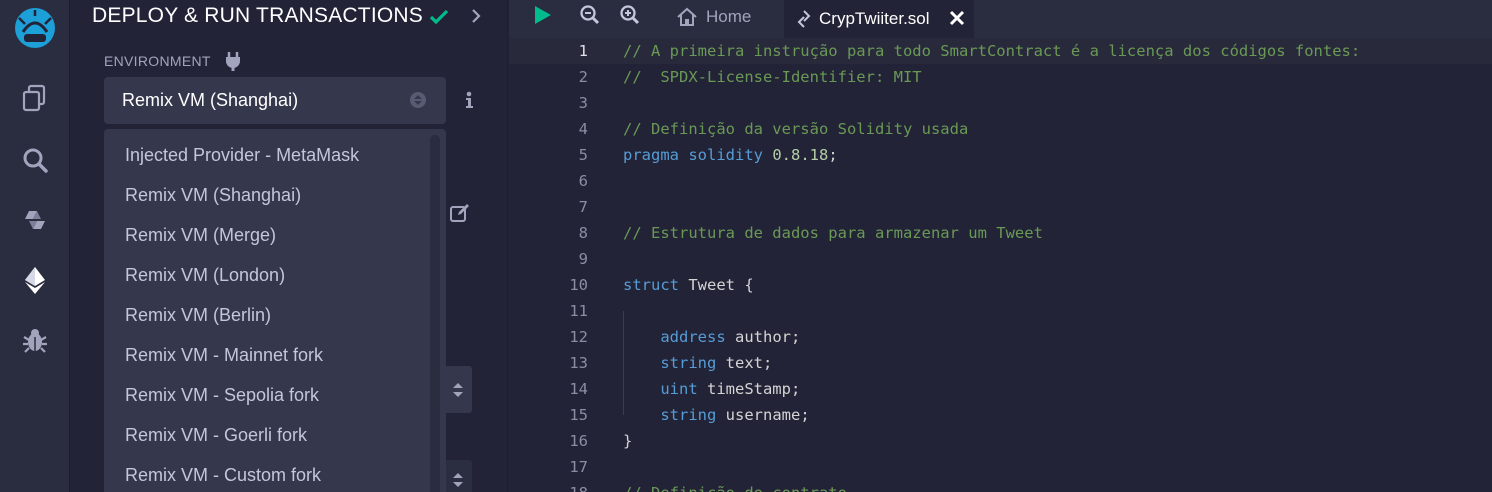 The height and width of the screenshot is (492, 1492). I want to click on code-line: 5 pragma solidity 0.8.18;, so click(1000, 155).